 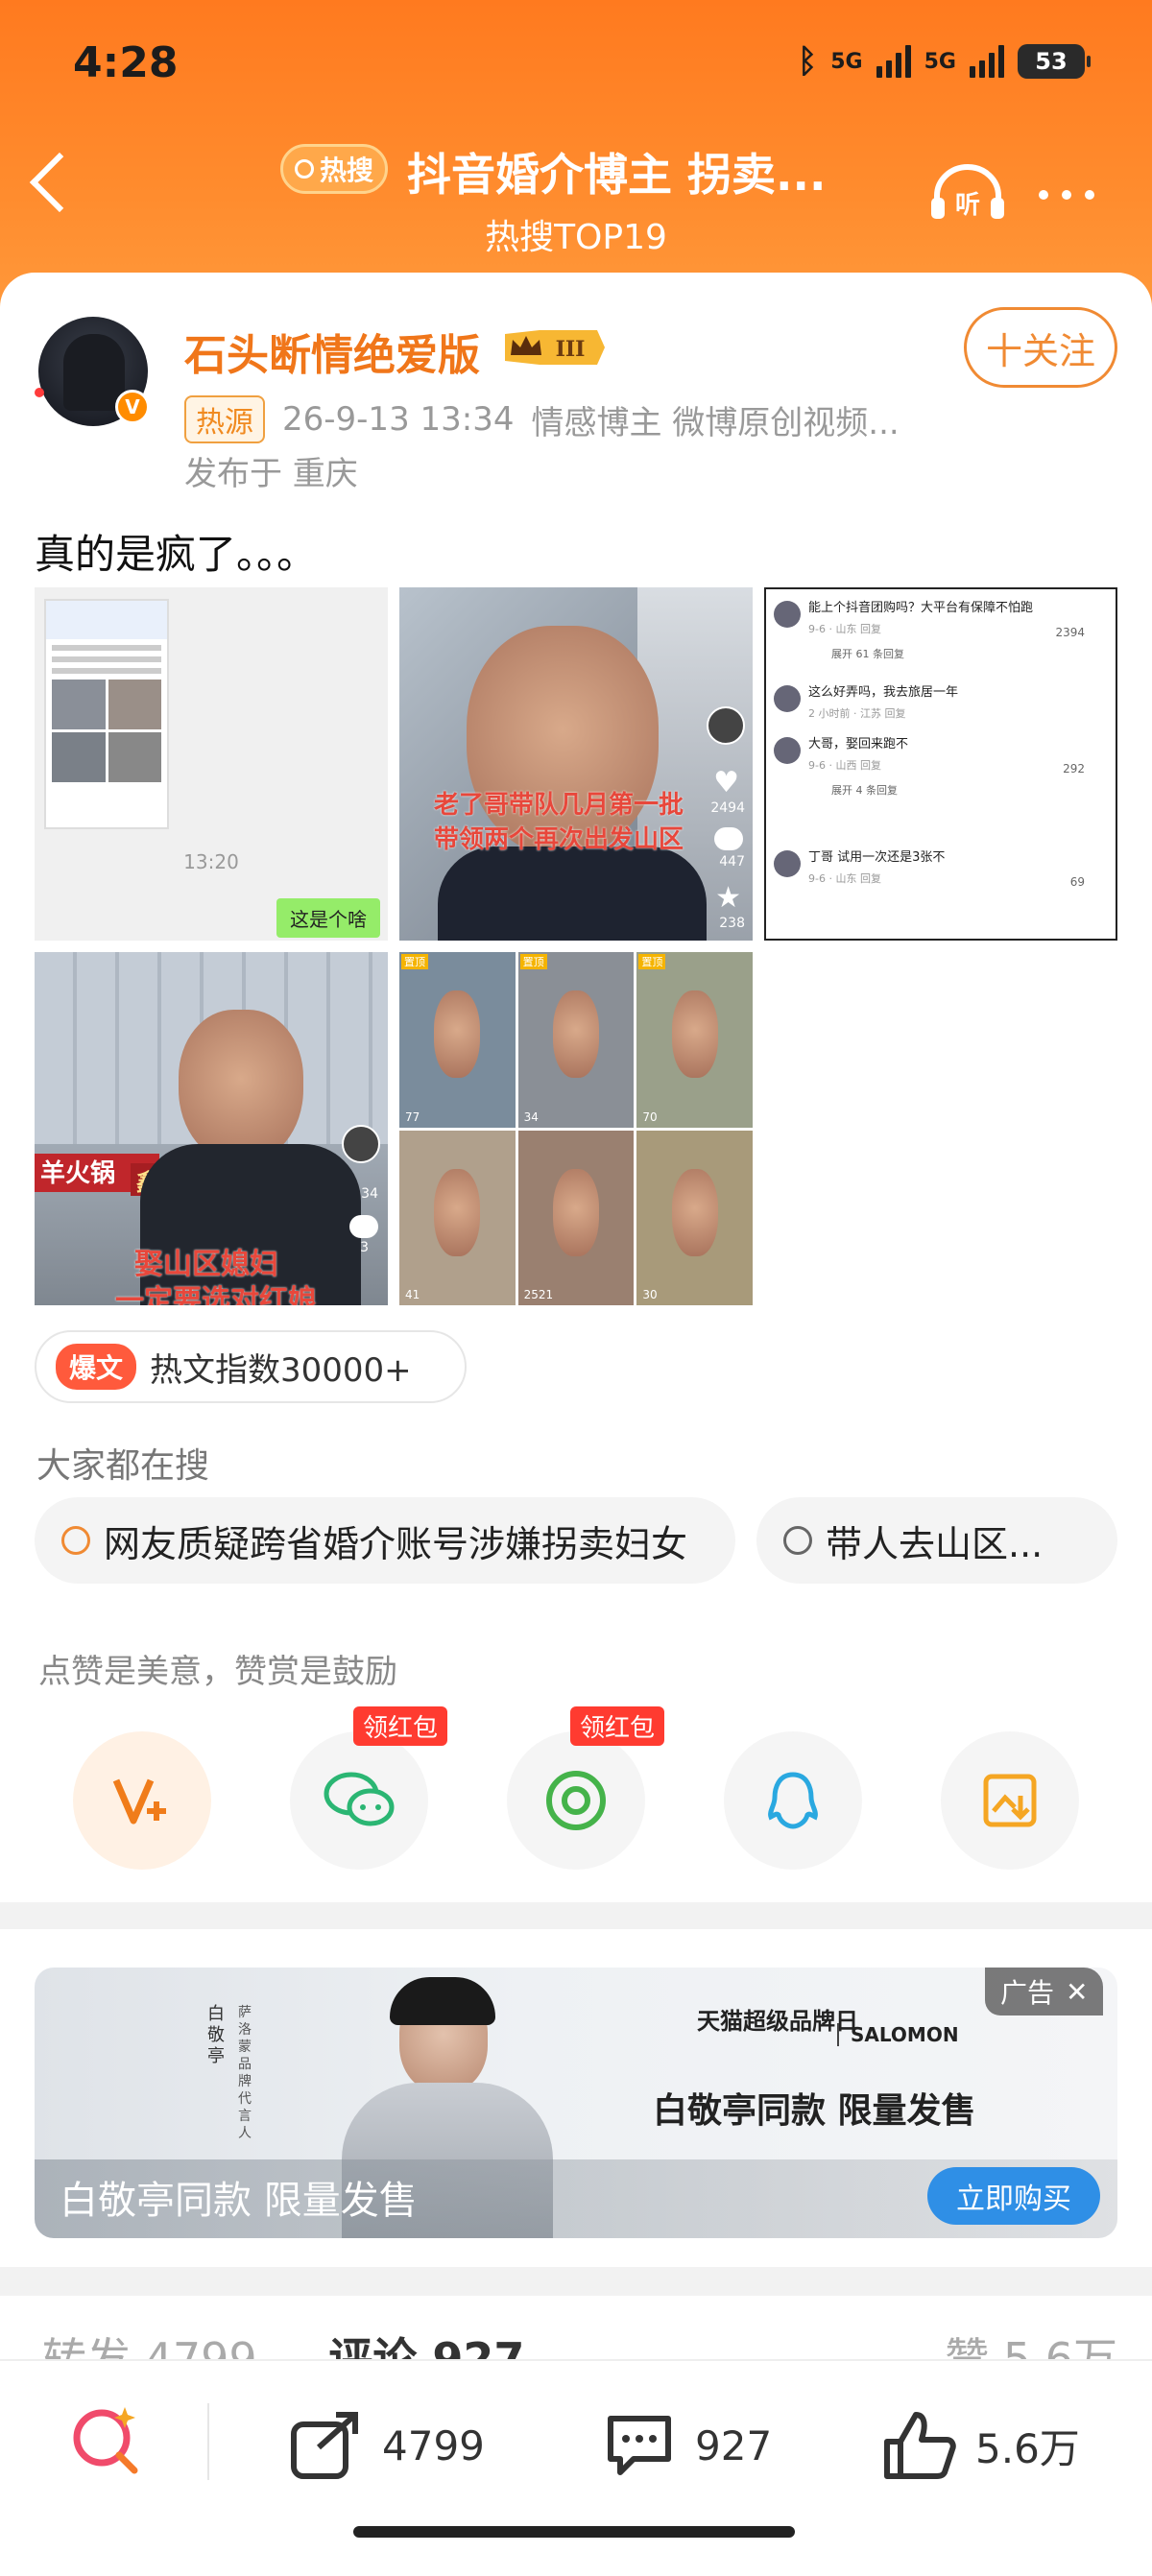 I want to click on ad-headline: 白敬亭同款 限量发售, so click(x=815, y=2111).